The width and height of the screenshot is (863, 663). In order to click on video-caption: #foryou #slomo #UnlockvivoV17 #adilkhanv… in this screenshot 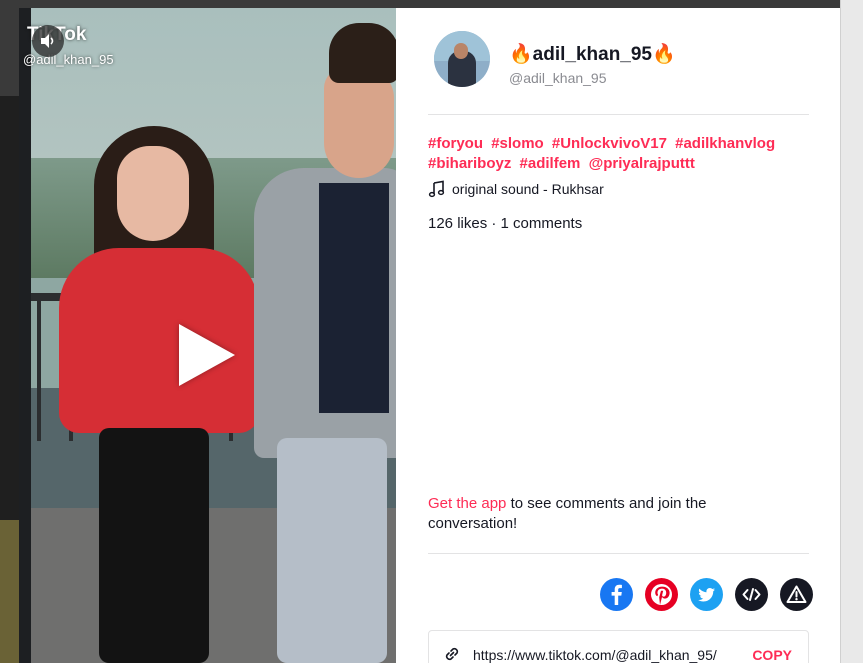, I will do `click(623, 154)`.